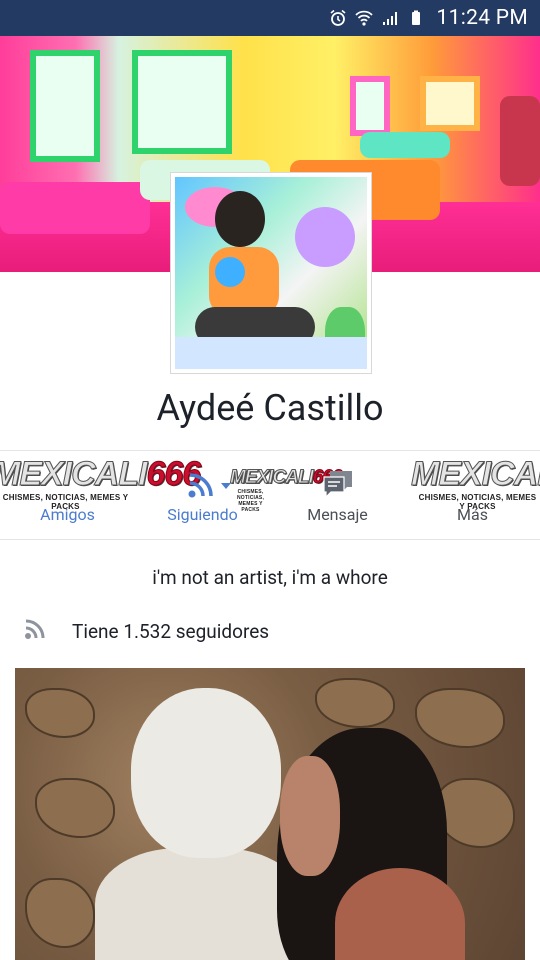 Image resolution: width=540 pixels, height=960 pixels. I want to click on message-label: Mensaje, so click(337, 514).